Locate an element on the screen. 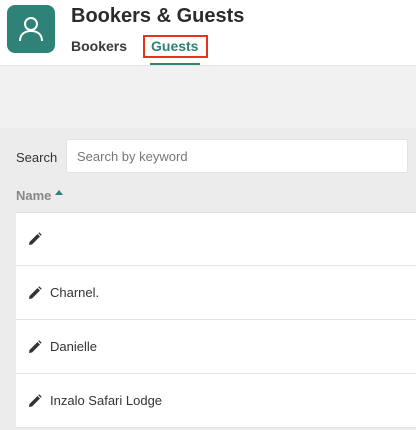 This screenshot has height=430, width=416. app-icon is located at coordinates (31, 29).